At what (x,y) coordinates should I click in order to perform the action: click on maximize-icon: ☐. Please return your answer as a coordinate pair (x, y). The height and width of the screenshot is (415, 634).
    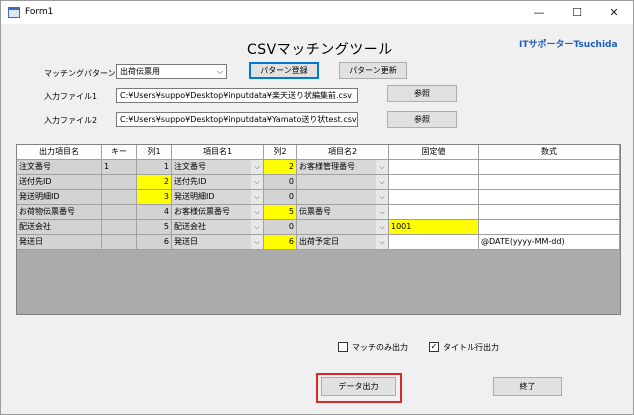
    Looking at the image, I should click on (577, 12).